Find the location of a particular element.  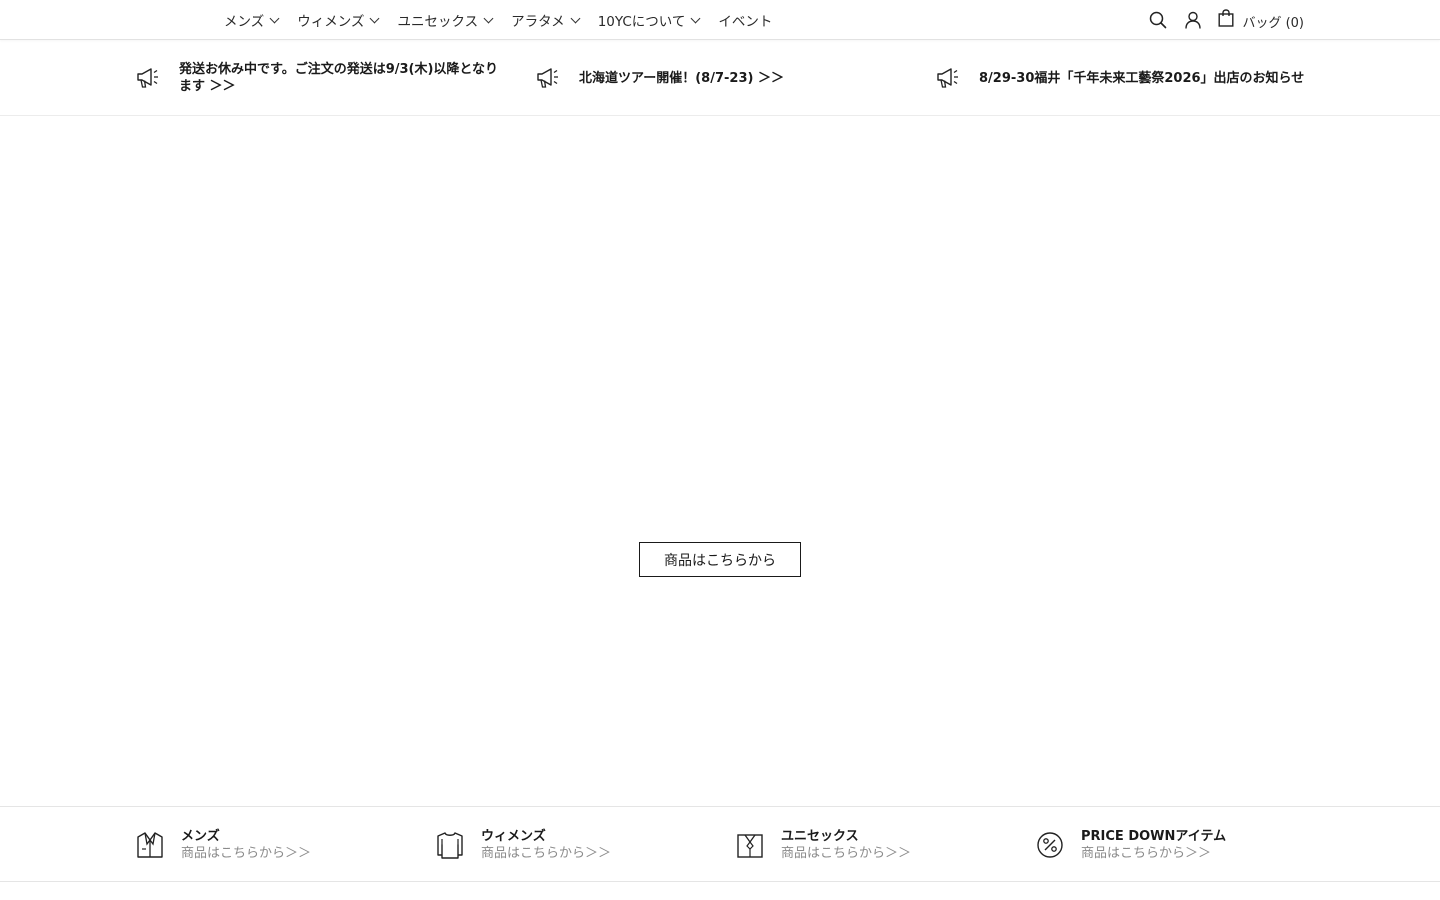

percent-icon is located at coordinates (1050, 845).